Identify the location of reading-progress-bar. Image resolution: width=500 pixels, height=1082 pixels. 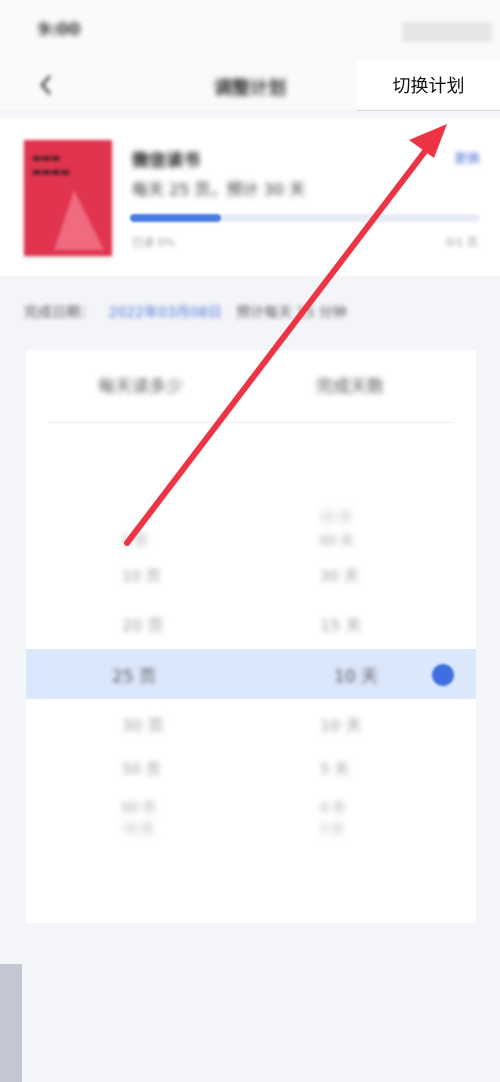
(305, 218).